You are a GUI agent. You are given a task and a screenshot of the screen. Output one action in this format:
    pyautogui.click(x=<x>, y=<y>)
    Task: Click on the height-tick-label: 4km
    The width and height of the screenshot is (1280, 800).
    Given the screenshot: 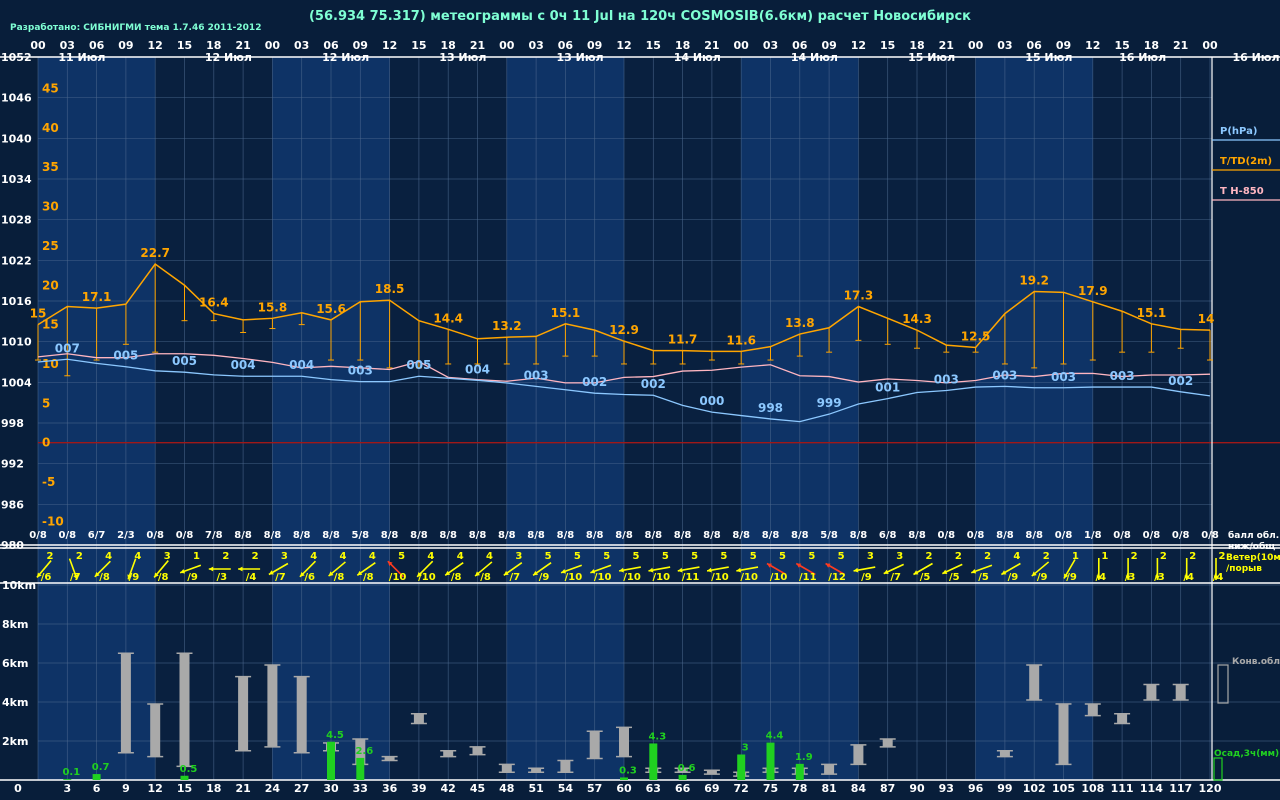 What is the action you would take?
    pyautogui.click(x=15, y=702)
    